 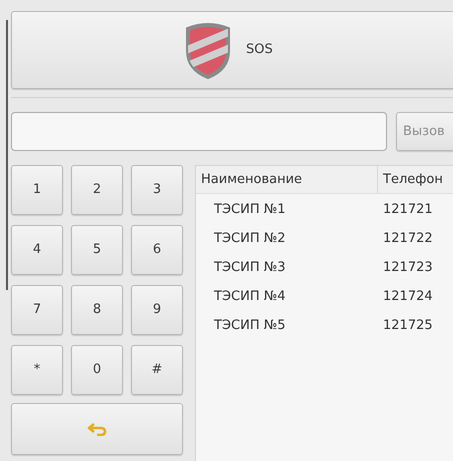 I want to click on keypad-key: 9, so click(x=157, y=310).